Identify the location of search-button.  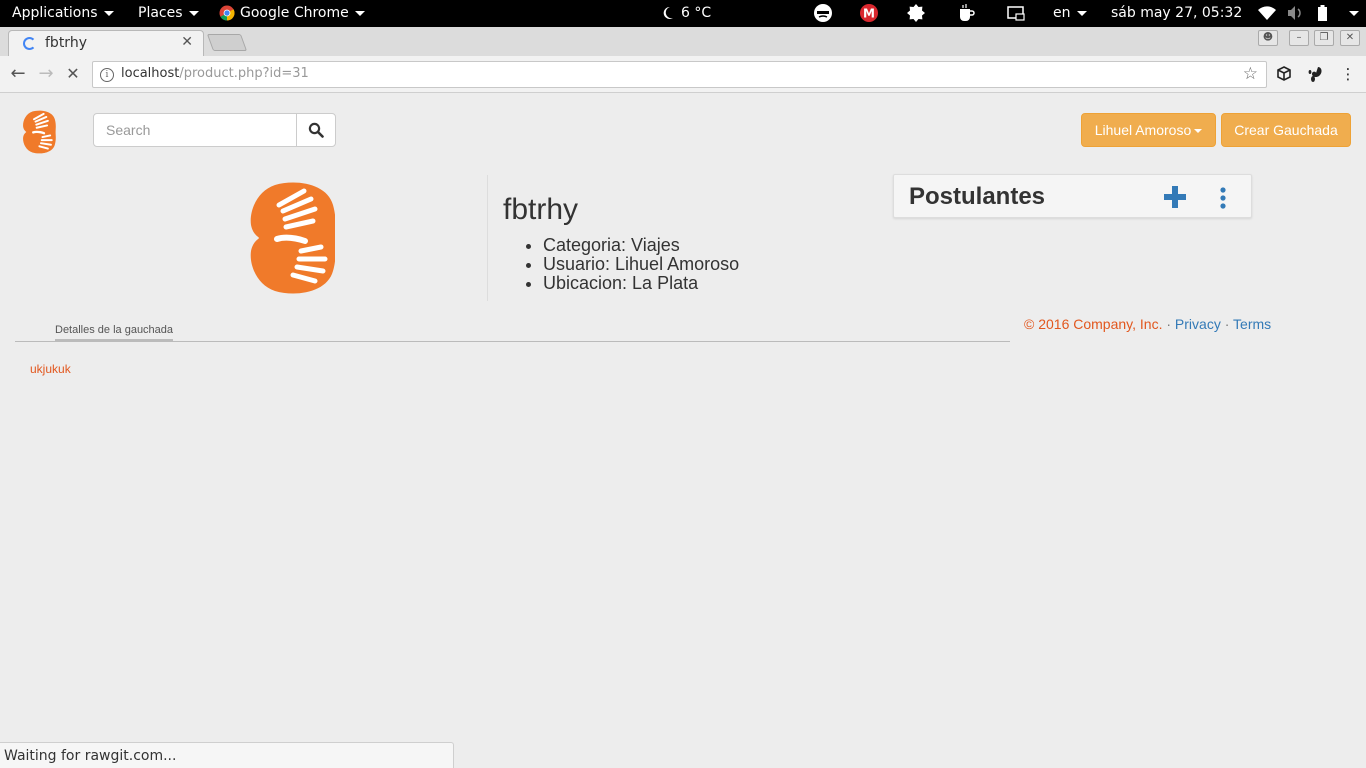
(316, 130).